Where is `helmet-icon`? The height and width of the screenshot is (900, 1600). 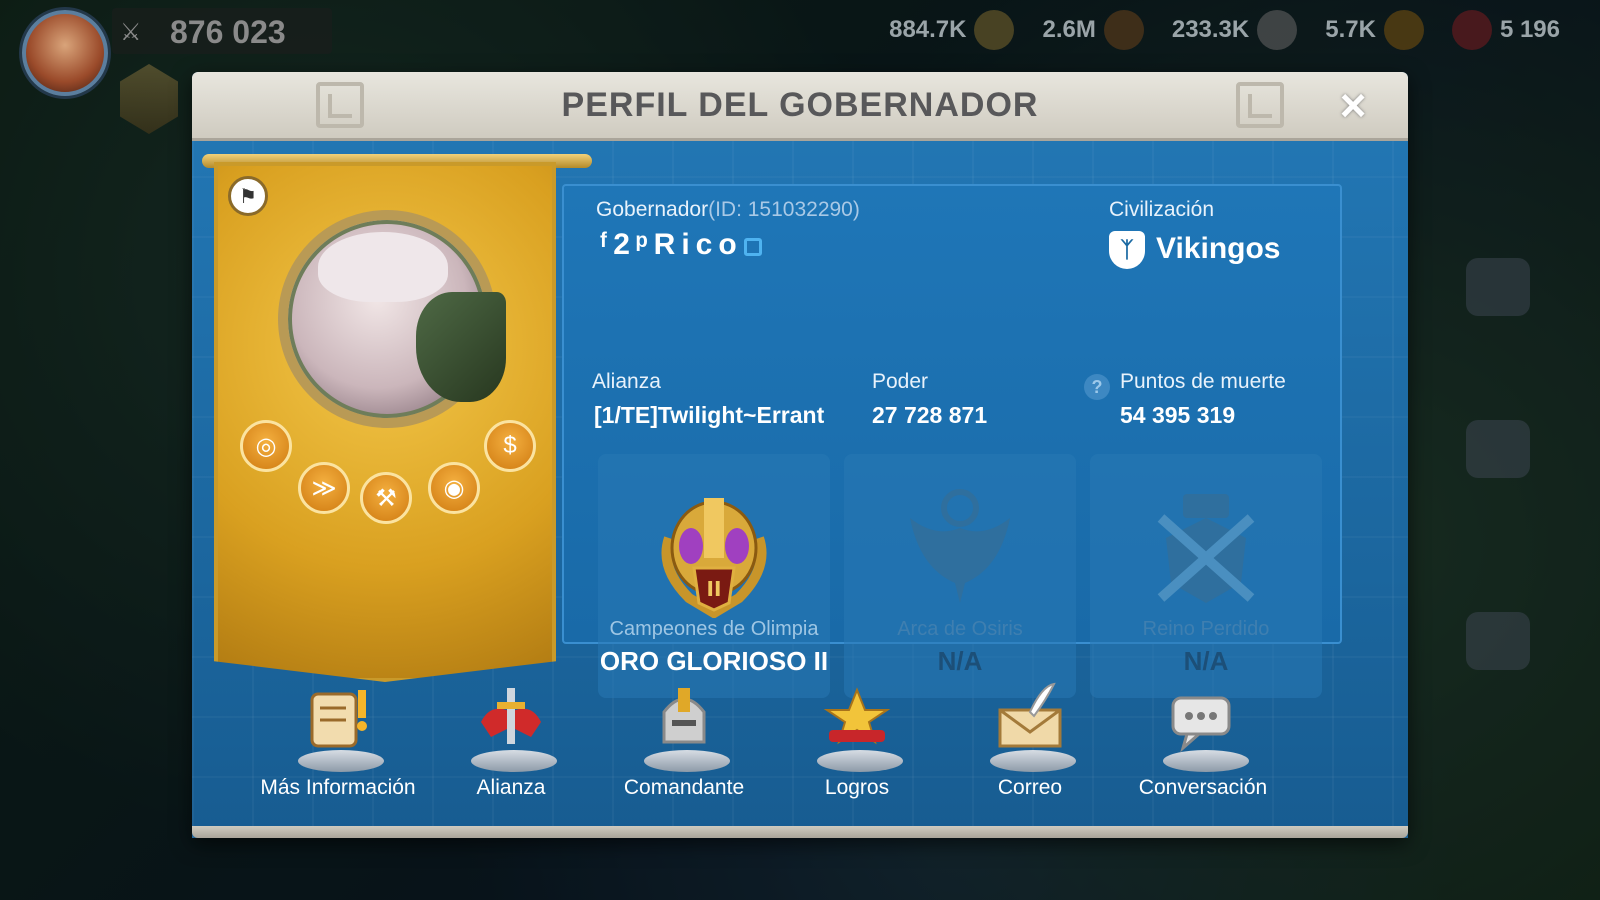
helmet-icon is located at coordinates (684, 716).